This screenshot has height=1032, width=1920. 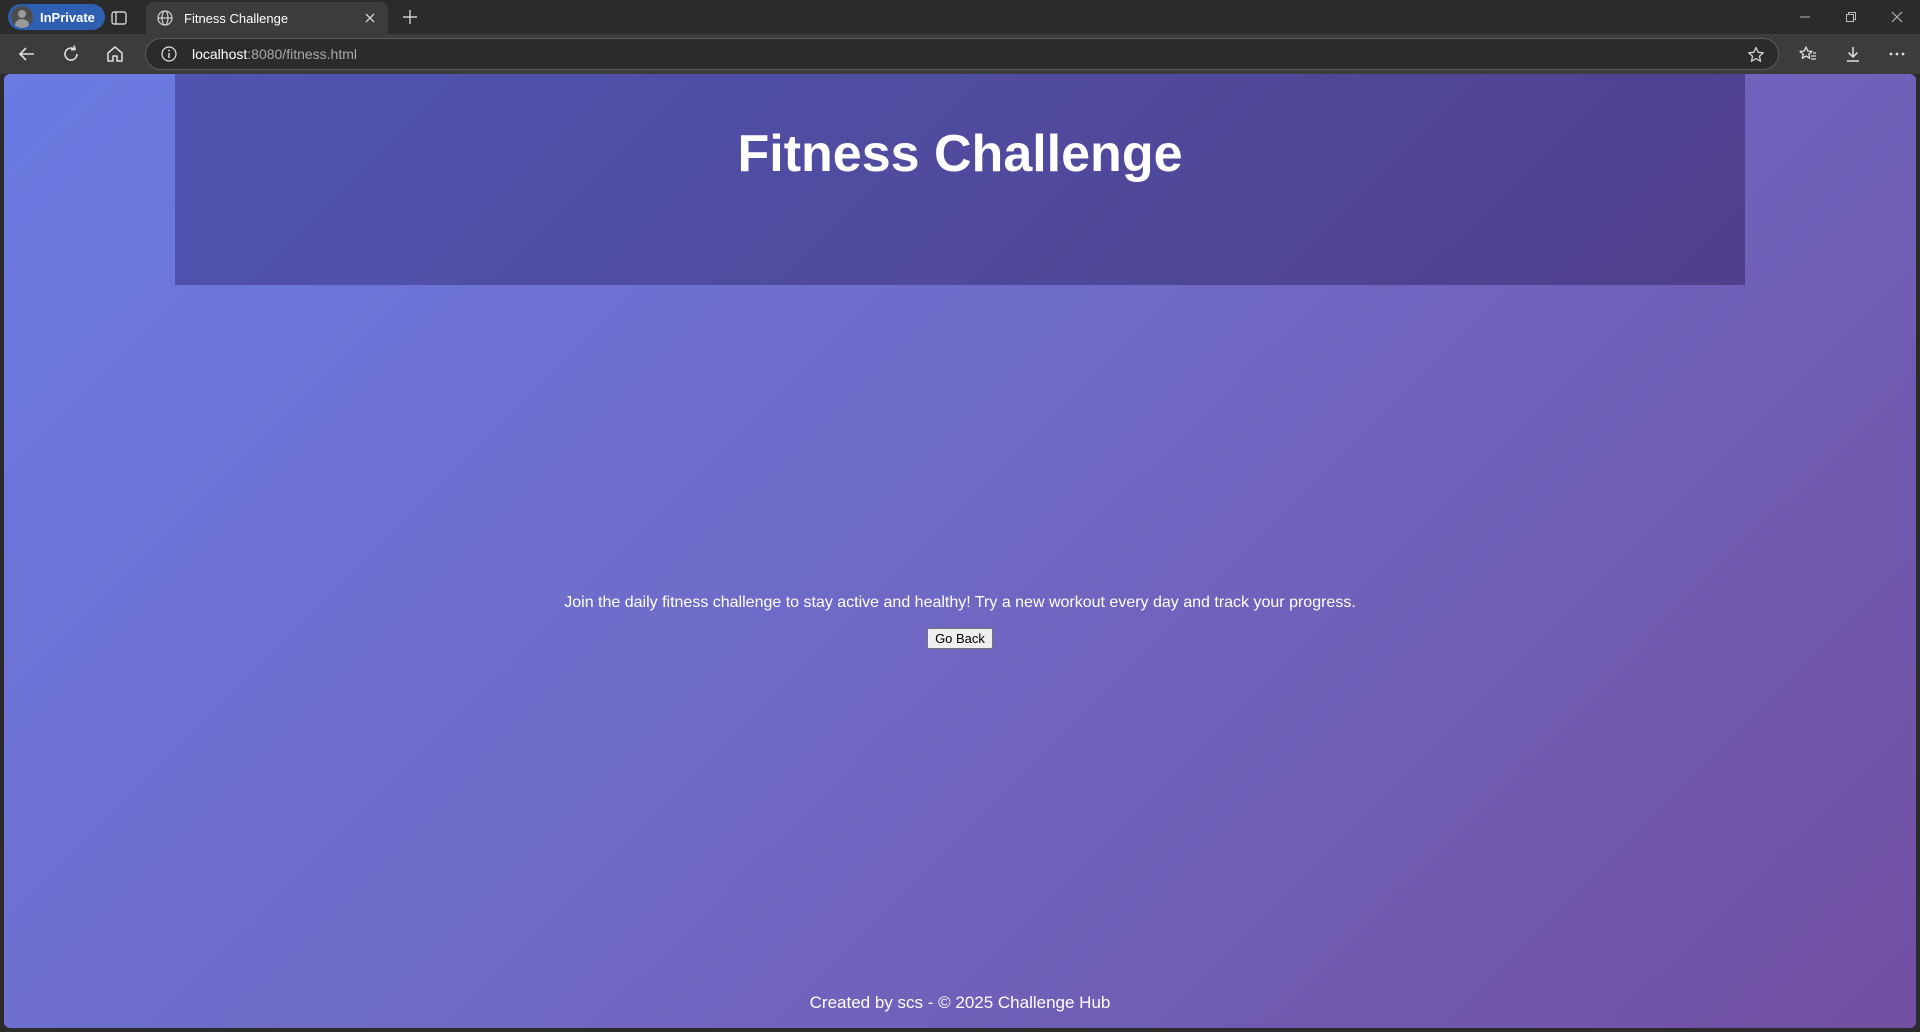 What do you see at coordinates (1851, 17) in the screenshot?
I see `restore-icon` at bounding box center [1851, 17].